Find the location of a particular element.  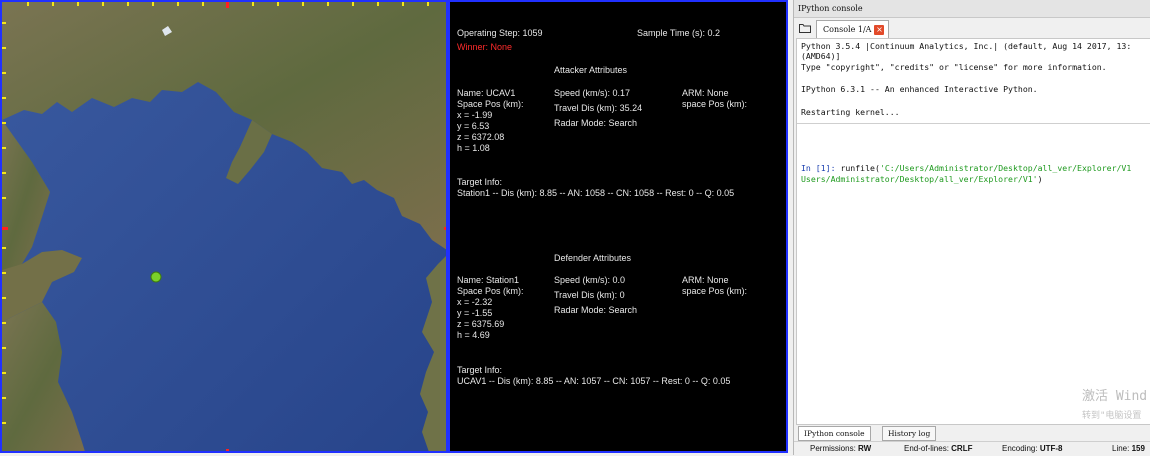

attacker-space-pos-label: Space Pos (km): is located at coordinates (490, 104).